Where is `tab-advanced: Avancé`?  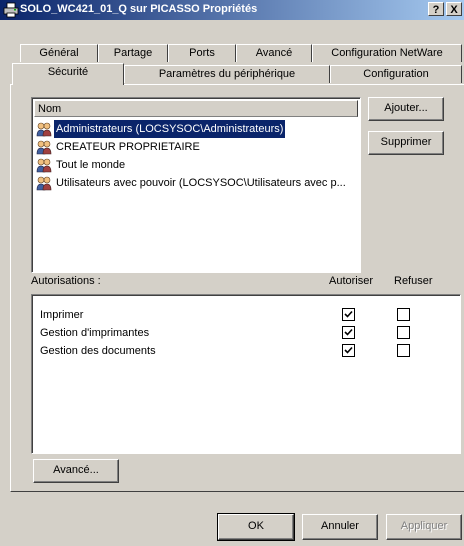 tab-advanced: Avancé is located at coordinates (274, 53).